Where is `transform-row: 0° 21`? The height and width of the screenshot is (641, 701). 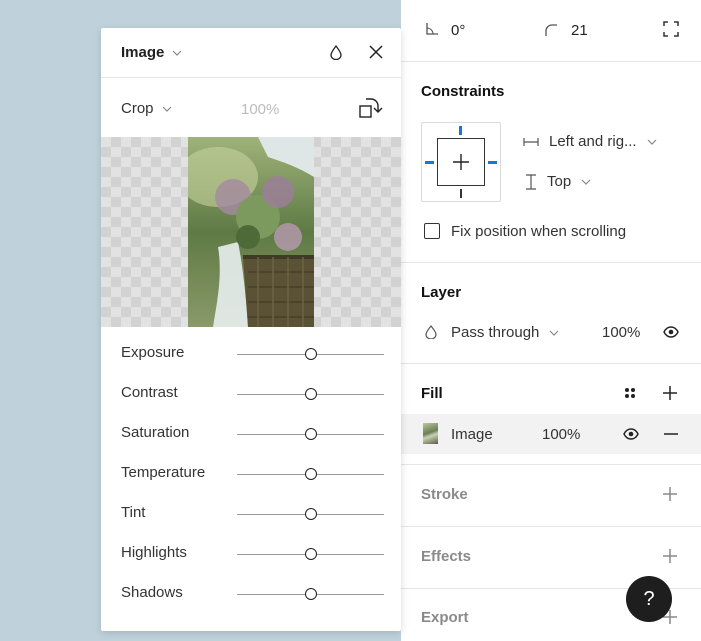 transform-row: 0° 21 is located at coordinates (551, 30).